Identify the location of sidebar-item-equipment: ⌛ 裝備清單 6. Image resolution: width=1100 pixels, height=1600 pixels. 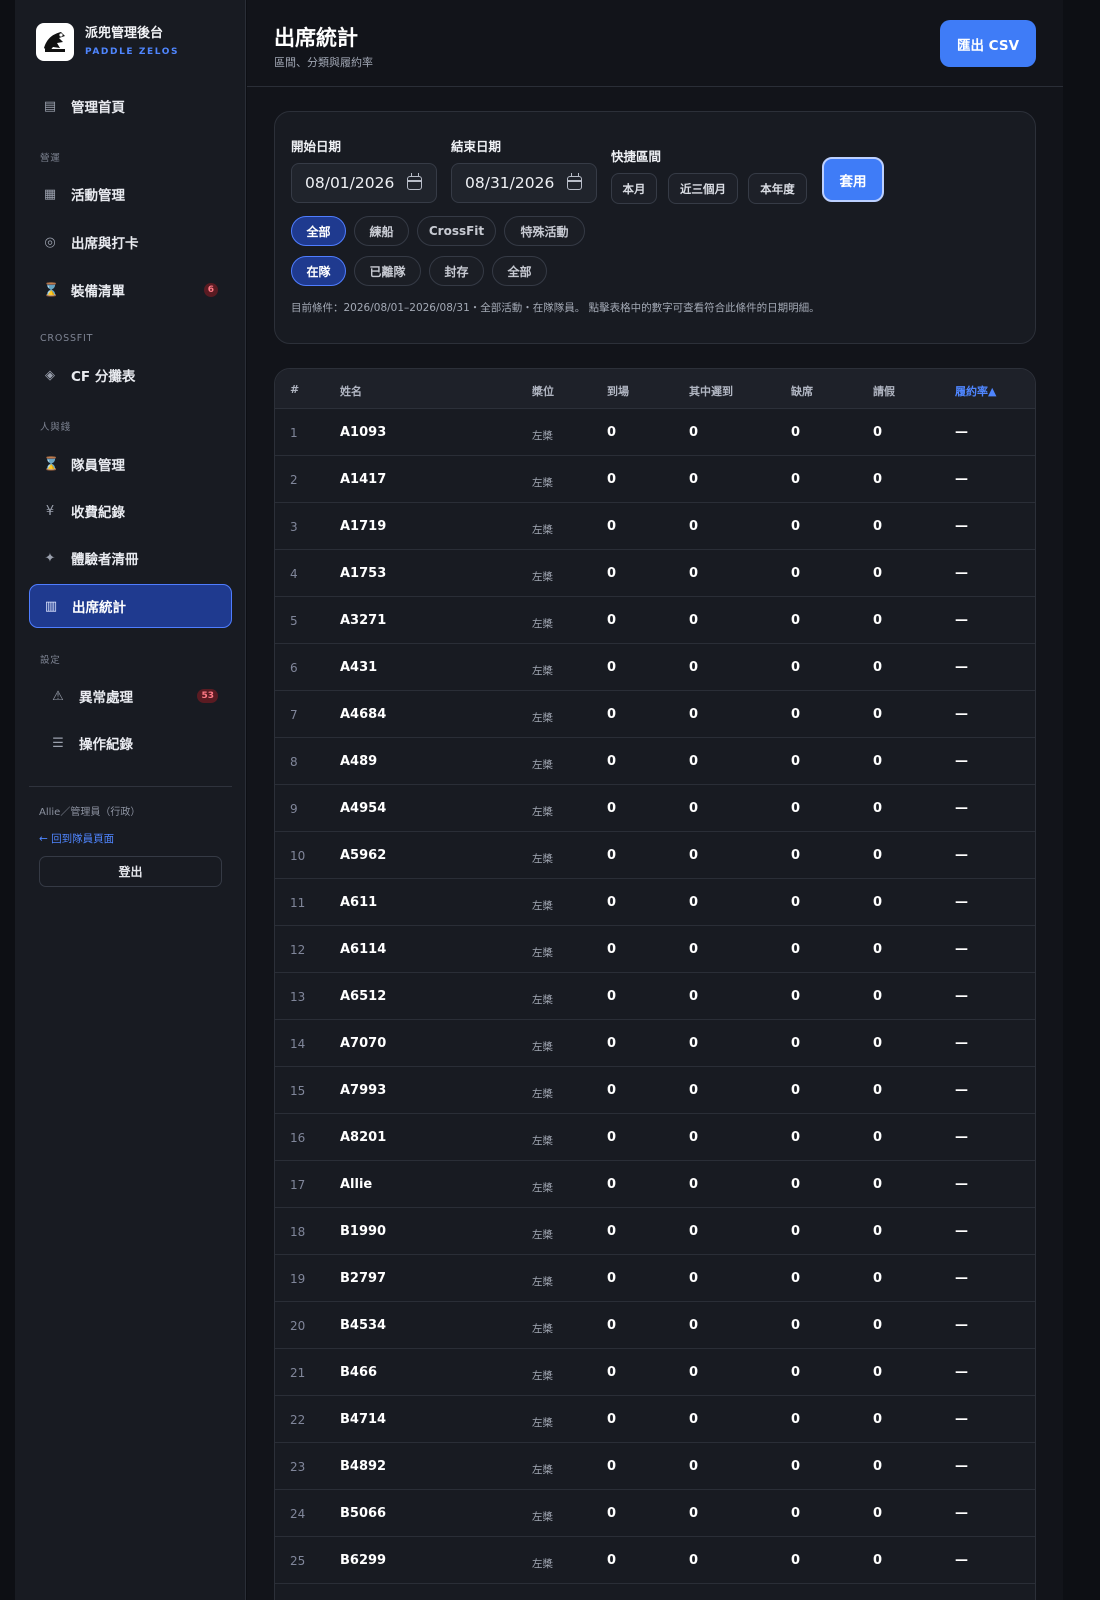
(130, 290).